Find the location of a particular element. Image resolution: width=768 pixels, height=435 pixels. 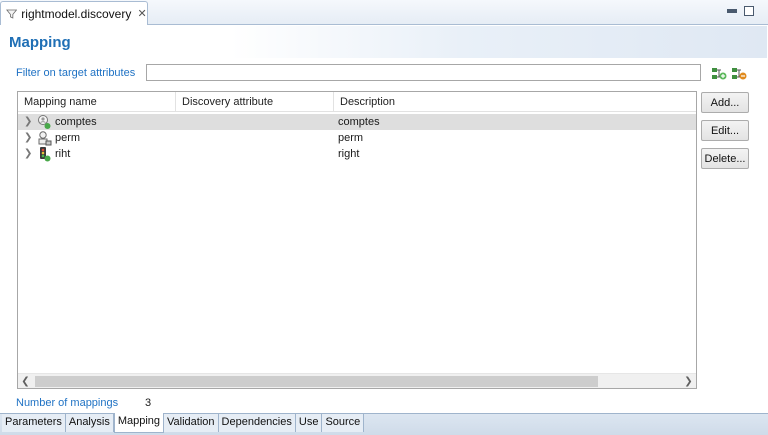

mapping-name-cell: ❯ comptes is located at coordinates (97, 122).